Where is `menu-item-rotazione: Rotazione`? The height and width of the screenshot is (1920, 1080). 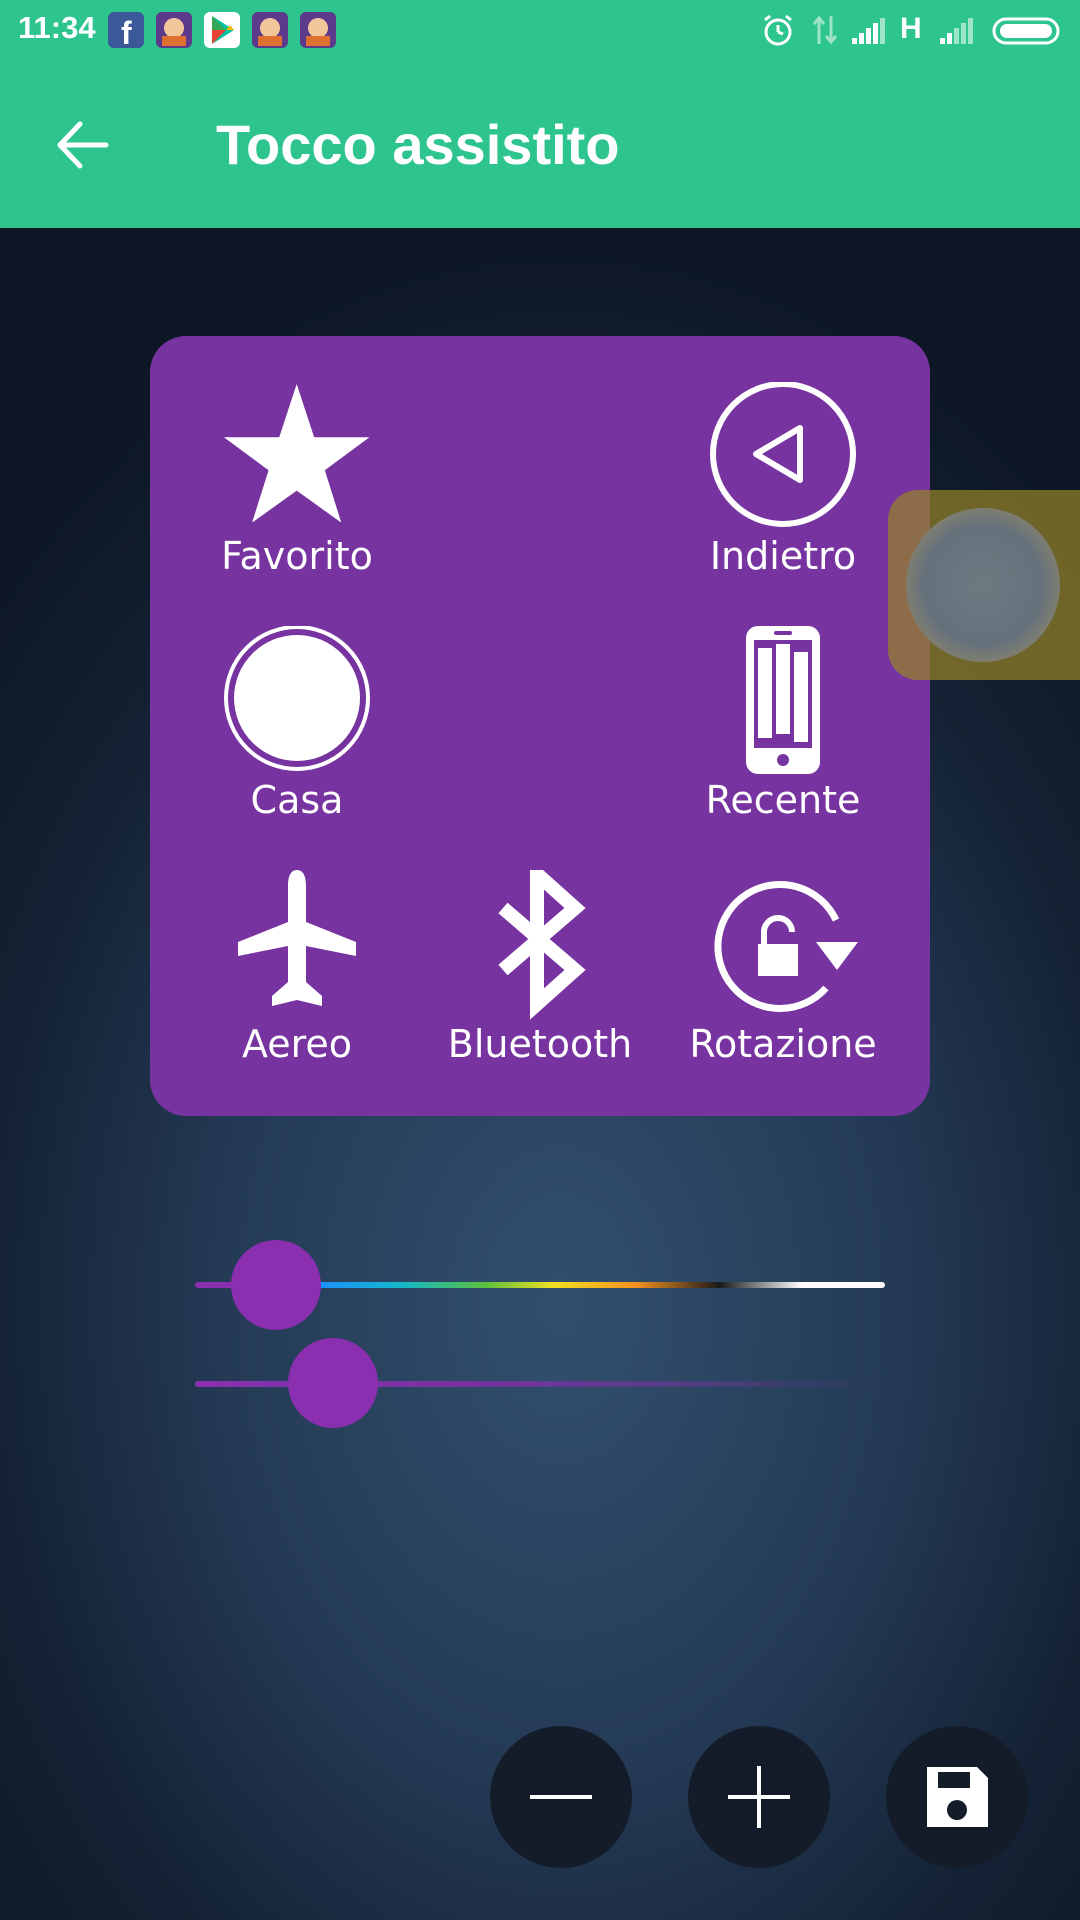
menu-item-rotazione: Rotazione is located at coordinates (783, 970).